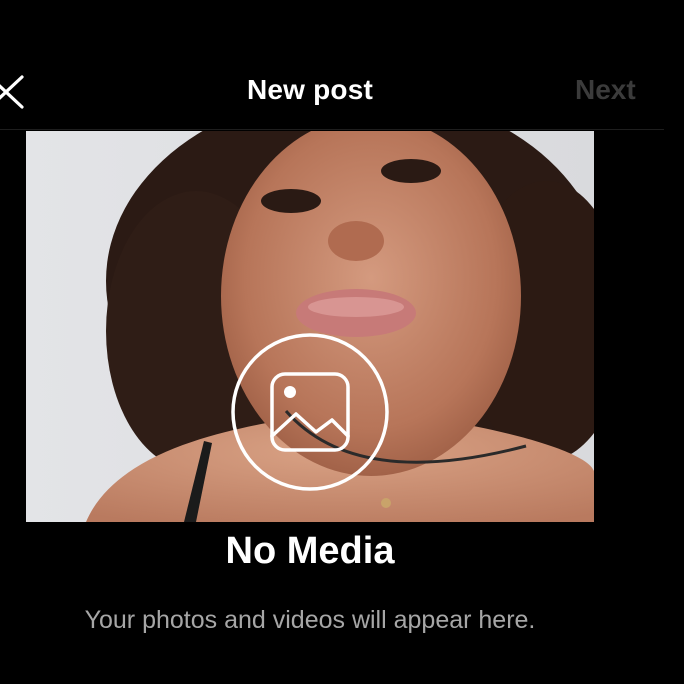 The image size is (684, 684). I want to click on empty-state-subtitle: Your photos and videos will appear here., so click(310, 620).